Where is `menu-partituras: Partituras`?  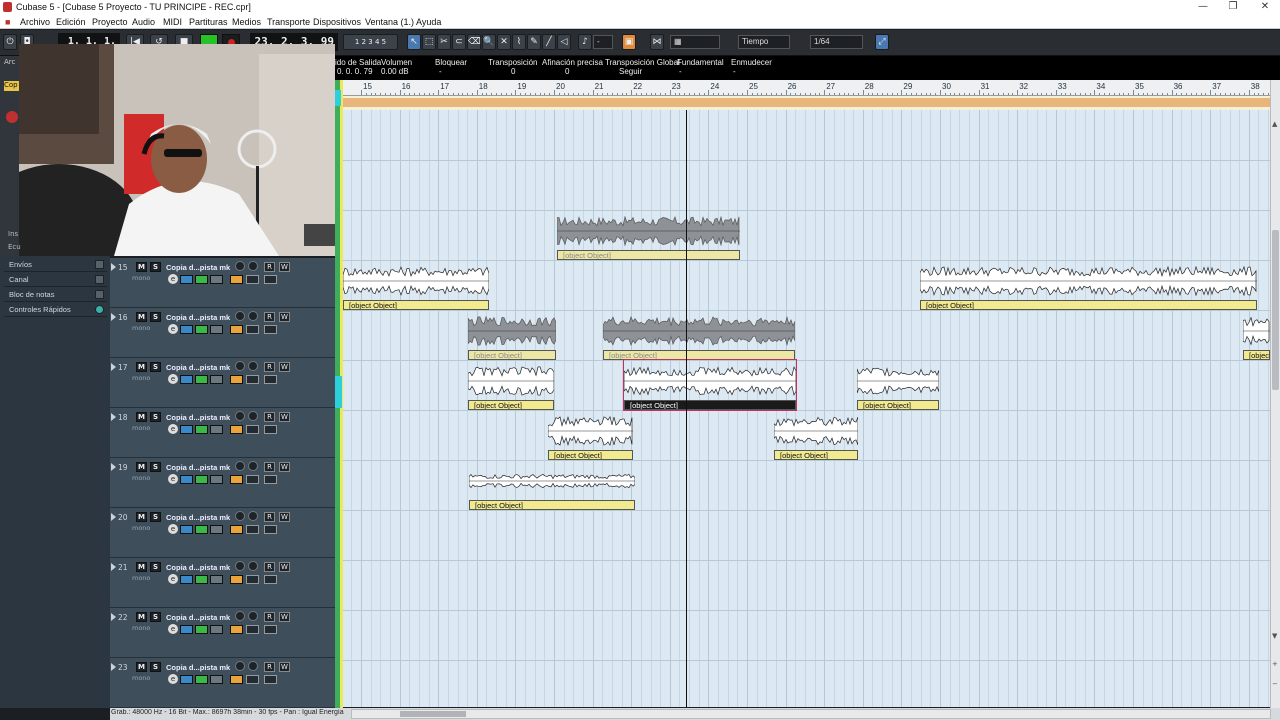
menu-partituras: Partituras is located at coordinates (208, 22).